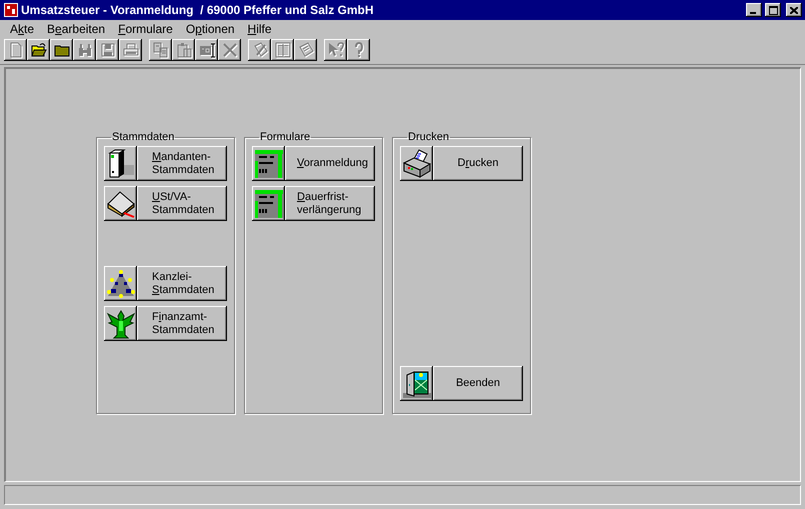 This screenshot has height=509, width=805. What do you see at coordinates (428, 137) in the screenshot?
I see `group-title: Drucken` at bounding box center [428, 137].